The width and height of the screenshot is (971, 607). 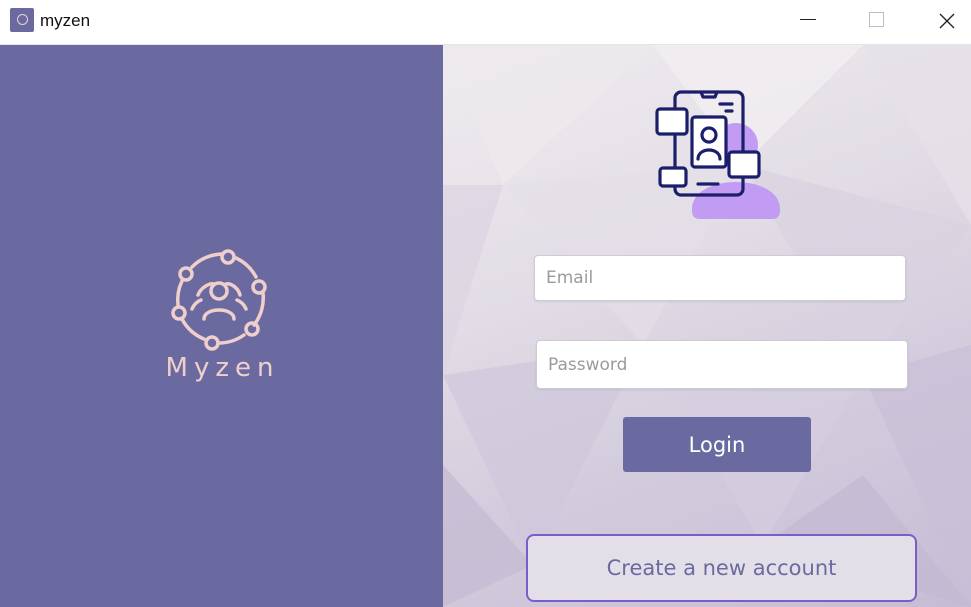 I want to click on maximize-button, so click(x=876, y=20).